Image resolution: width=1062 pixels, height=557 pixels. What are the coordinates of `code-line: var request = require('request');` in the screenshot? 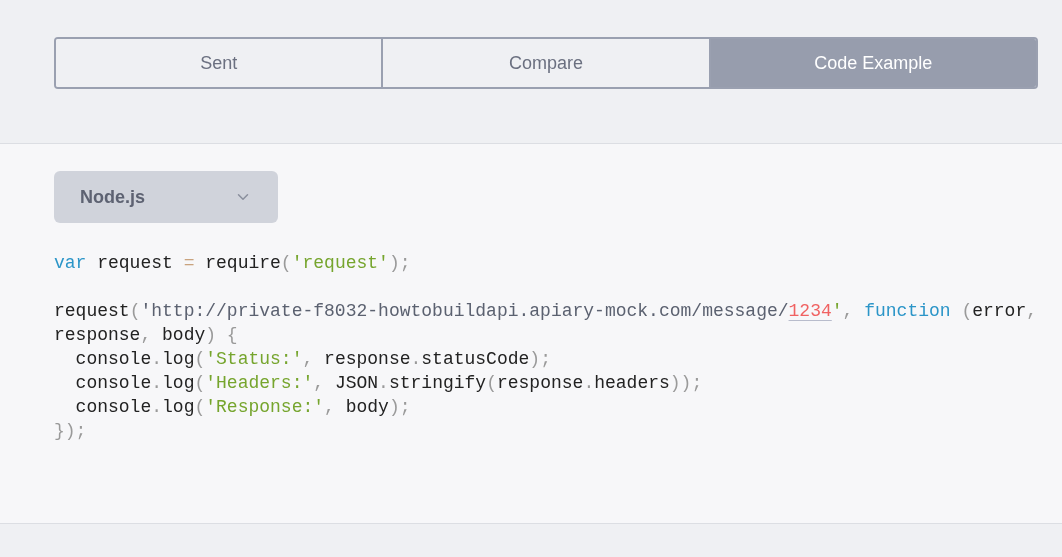 It's located at (232, 263).